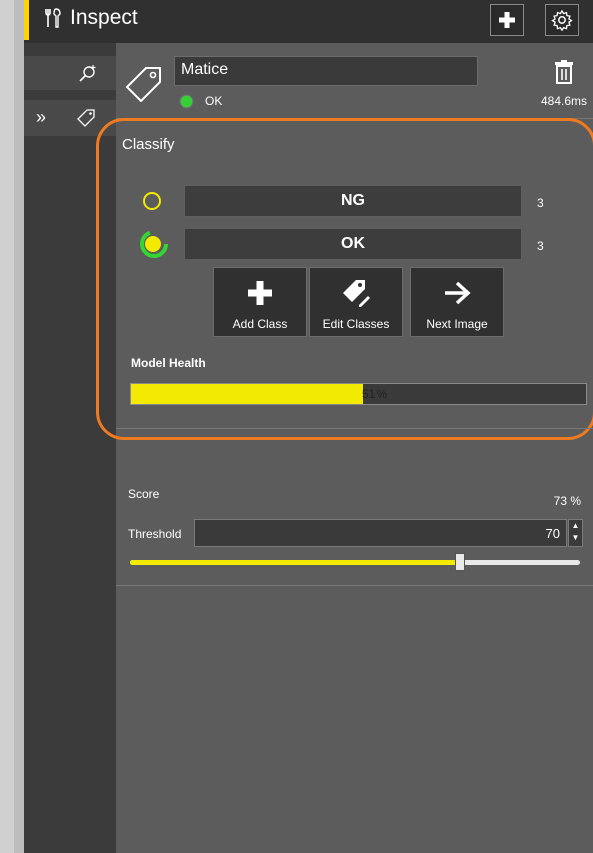 The height and width of the screenshot is (853, 593). I want to click on tag-edit-icon, so click(356, 293).